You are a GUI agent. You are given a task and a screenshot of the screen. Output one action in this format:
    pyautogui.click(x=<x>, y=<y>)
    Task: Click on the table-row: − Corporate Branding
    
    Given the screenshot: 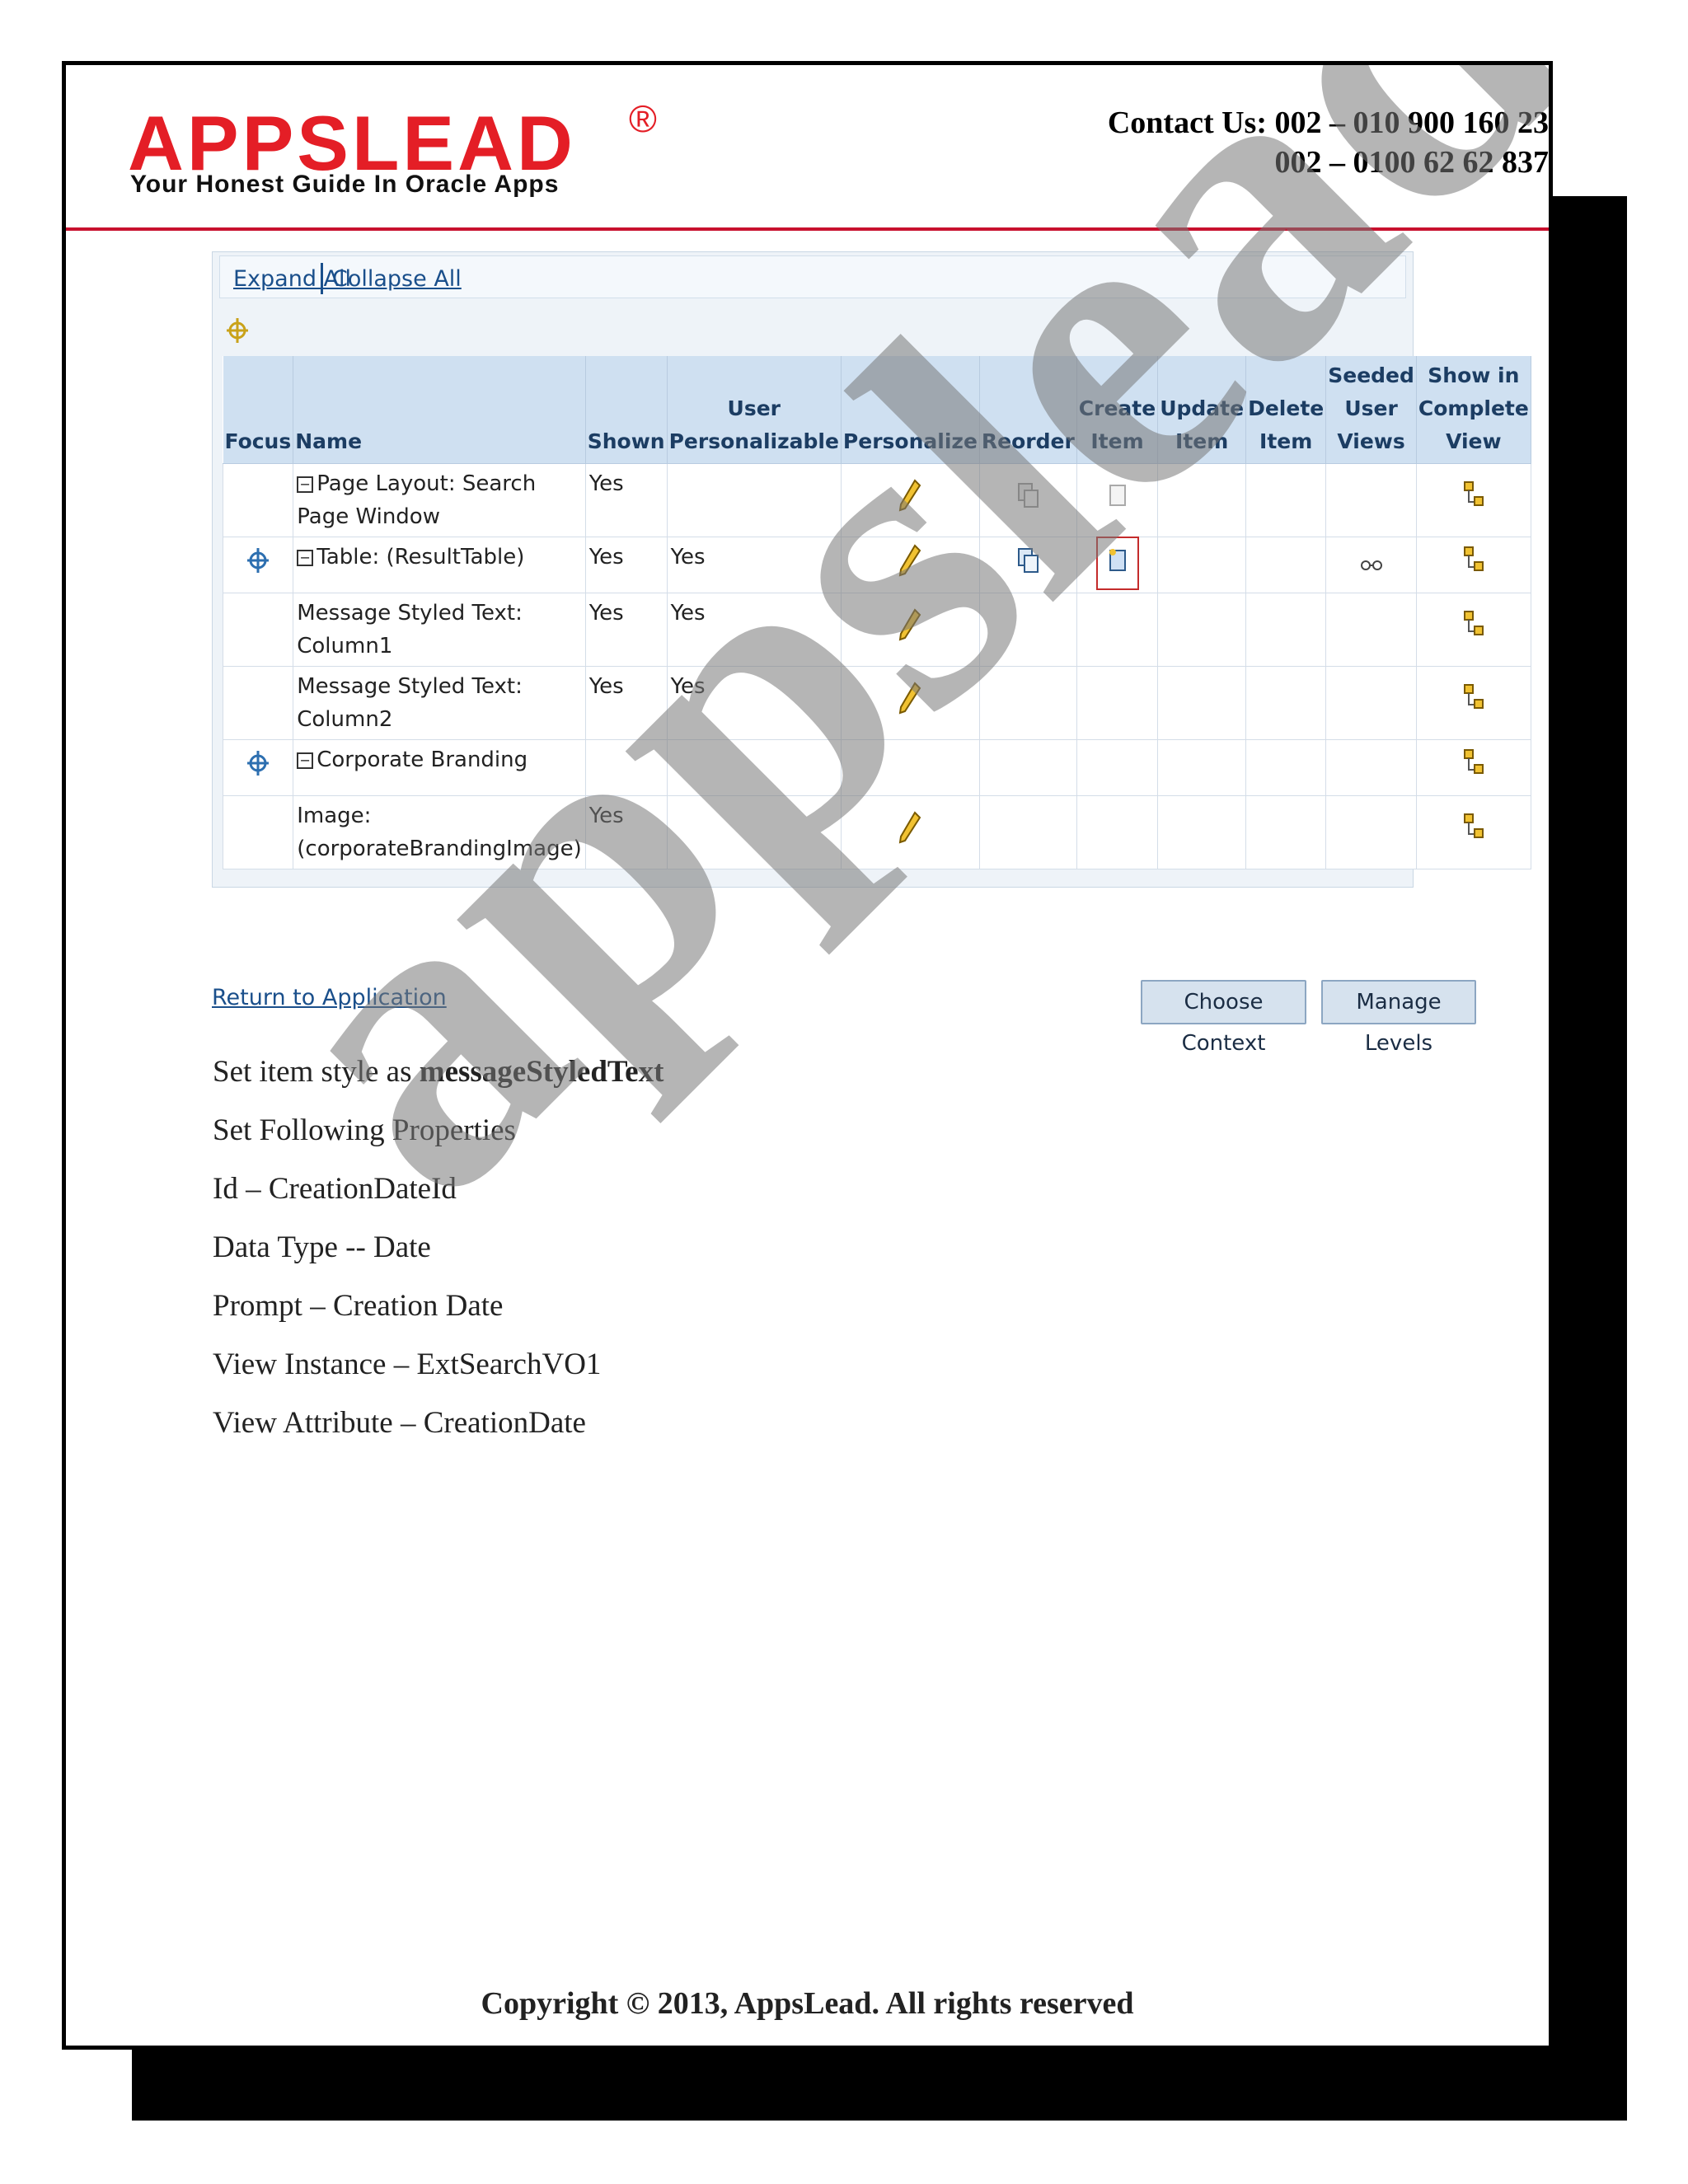 What is the action you would take?
    pyautogui.click(x=877, y=767)
    